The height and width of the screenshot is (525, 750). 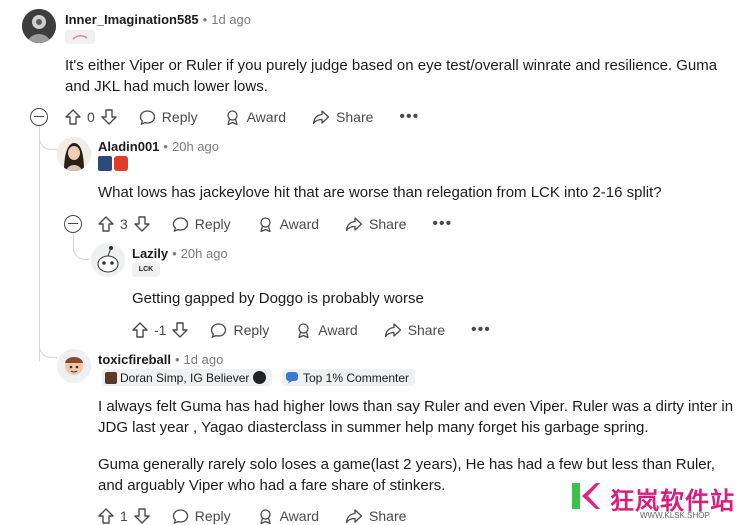 I want to click on flair-avatar-icon, so click(x=111, y=377).